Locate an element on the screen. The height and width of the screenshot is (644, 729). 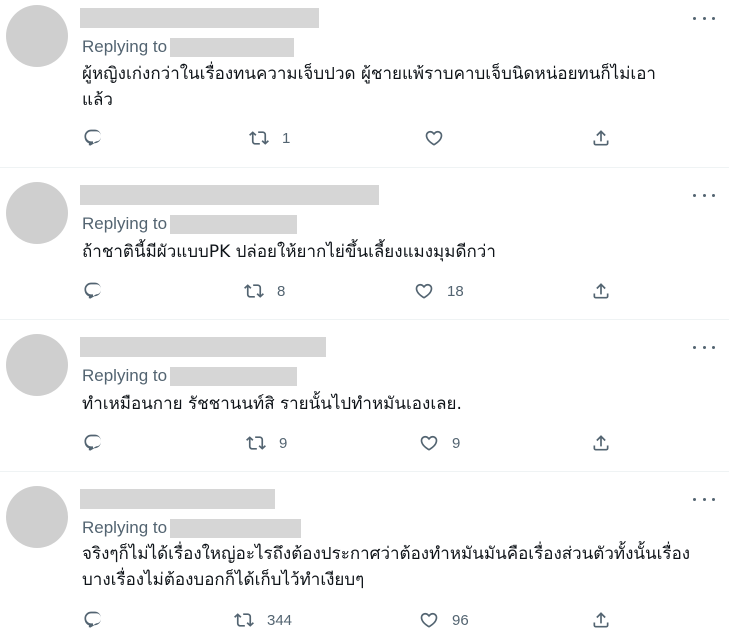
retweet-button: 9 is located at coordinates (266, 443).